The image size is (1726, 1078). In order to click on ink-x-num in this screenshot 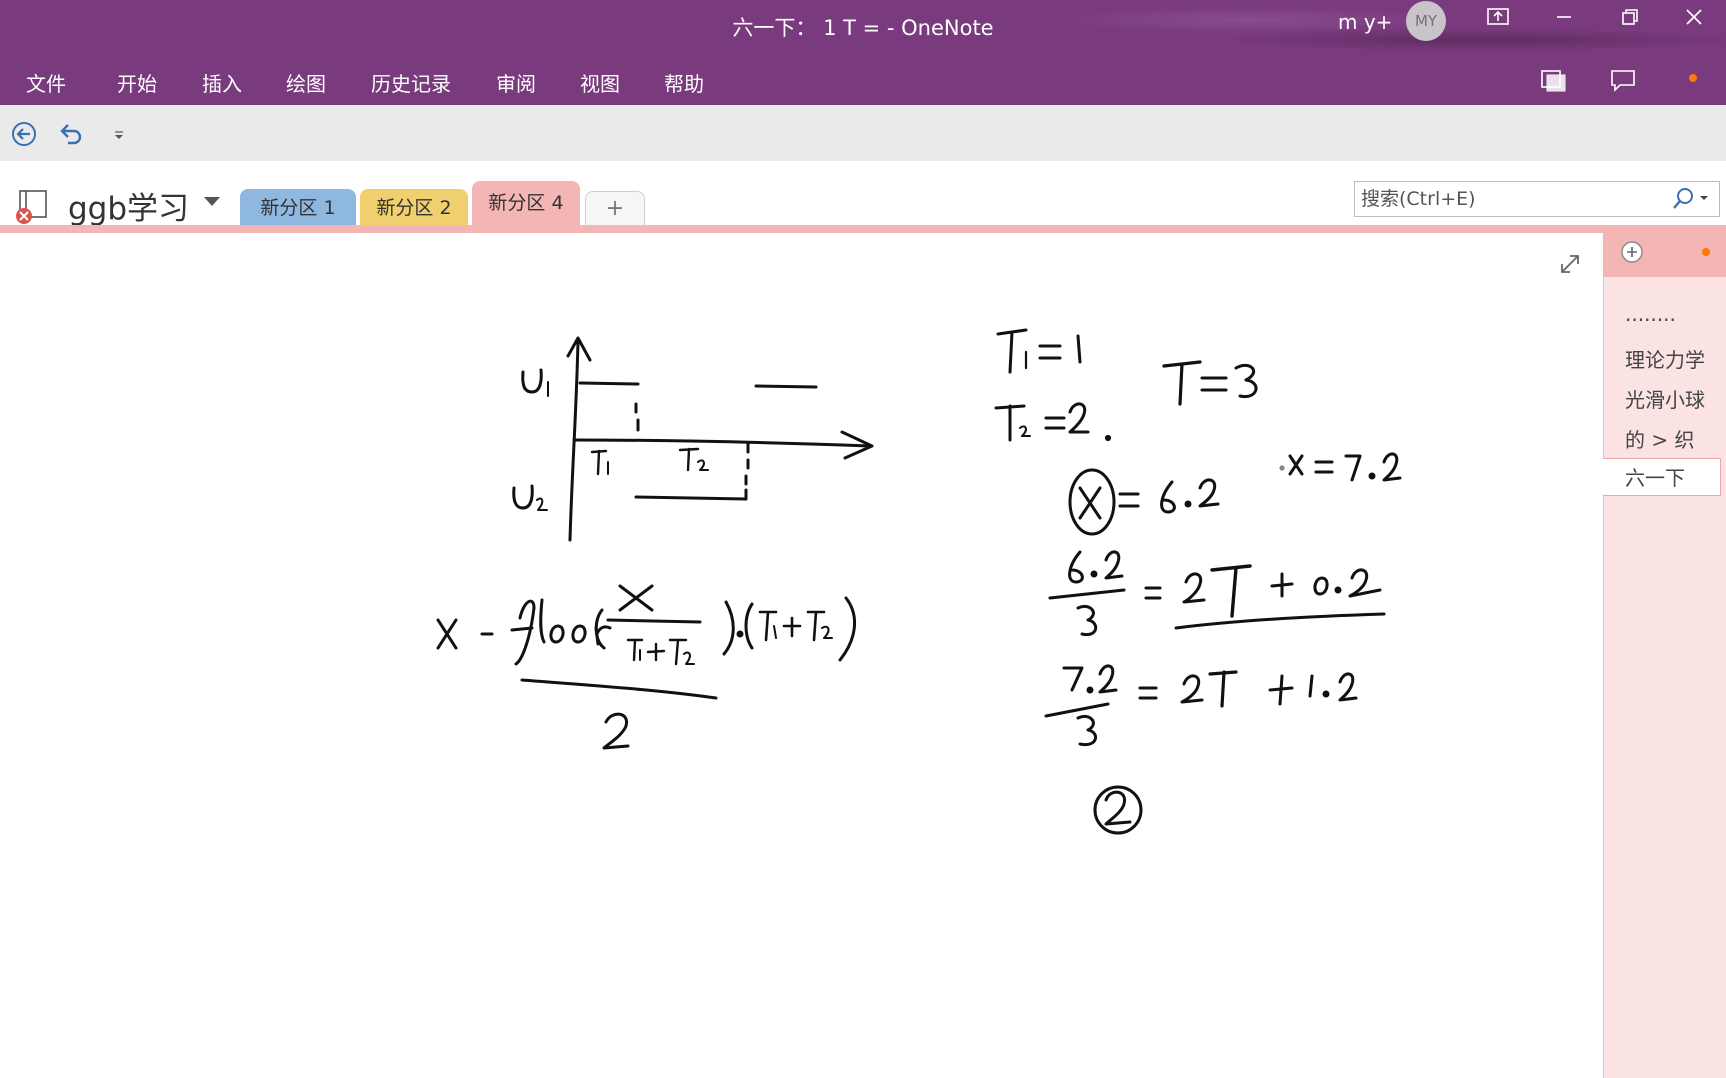, I will do `click(636, 598)`.